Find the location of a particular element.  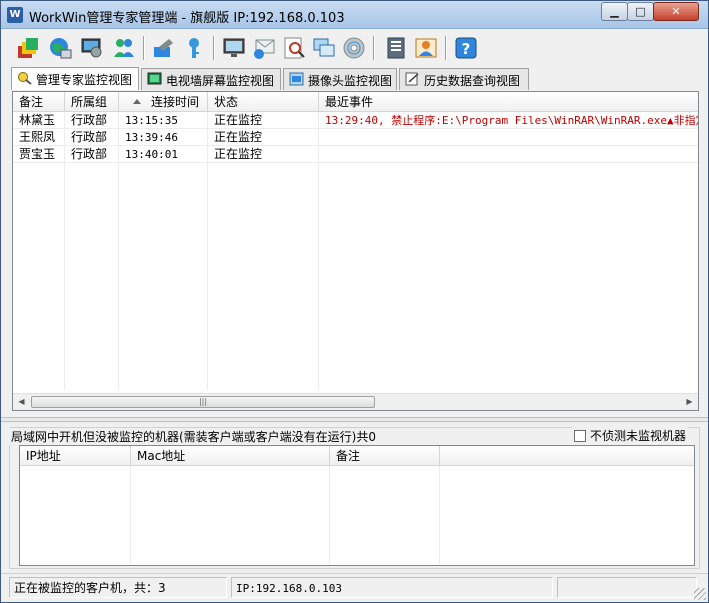

notepad-icon is located at coordinates (412, 79).